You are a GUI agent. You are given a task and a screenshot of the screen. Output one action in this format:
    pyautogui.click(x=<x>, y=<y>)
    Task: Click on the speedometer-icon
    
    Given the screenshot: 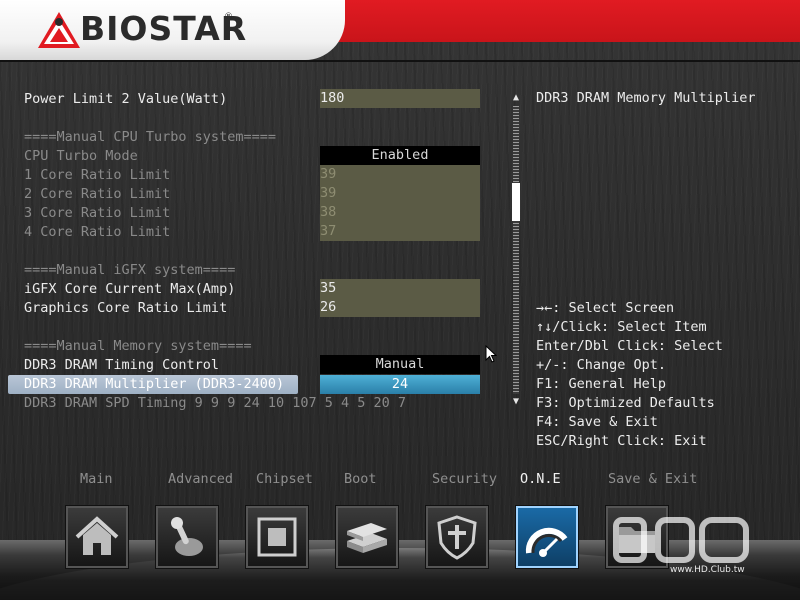 What is the action you would take?
    pyautogui.click(x=547, y=537)
    